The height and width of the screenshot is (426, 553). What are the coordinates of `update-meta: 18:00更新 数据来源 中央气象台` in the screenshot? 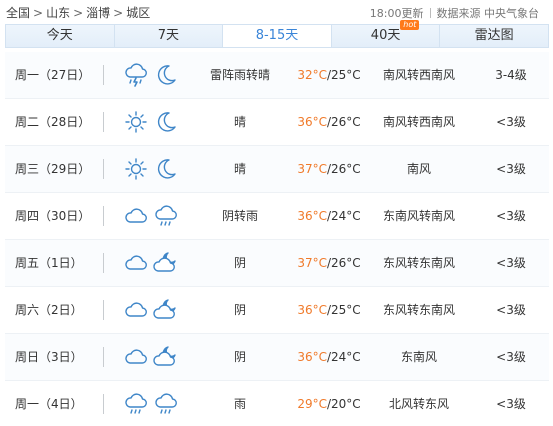 It's located at (454, 13).